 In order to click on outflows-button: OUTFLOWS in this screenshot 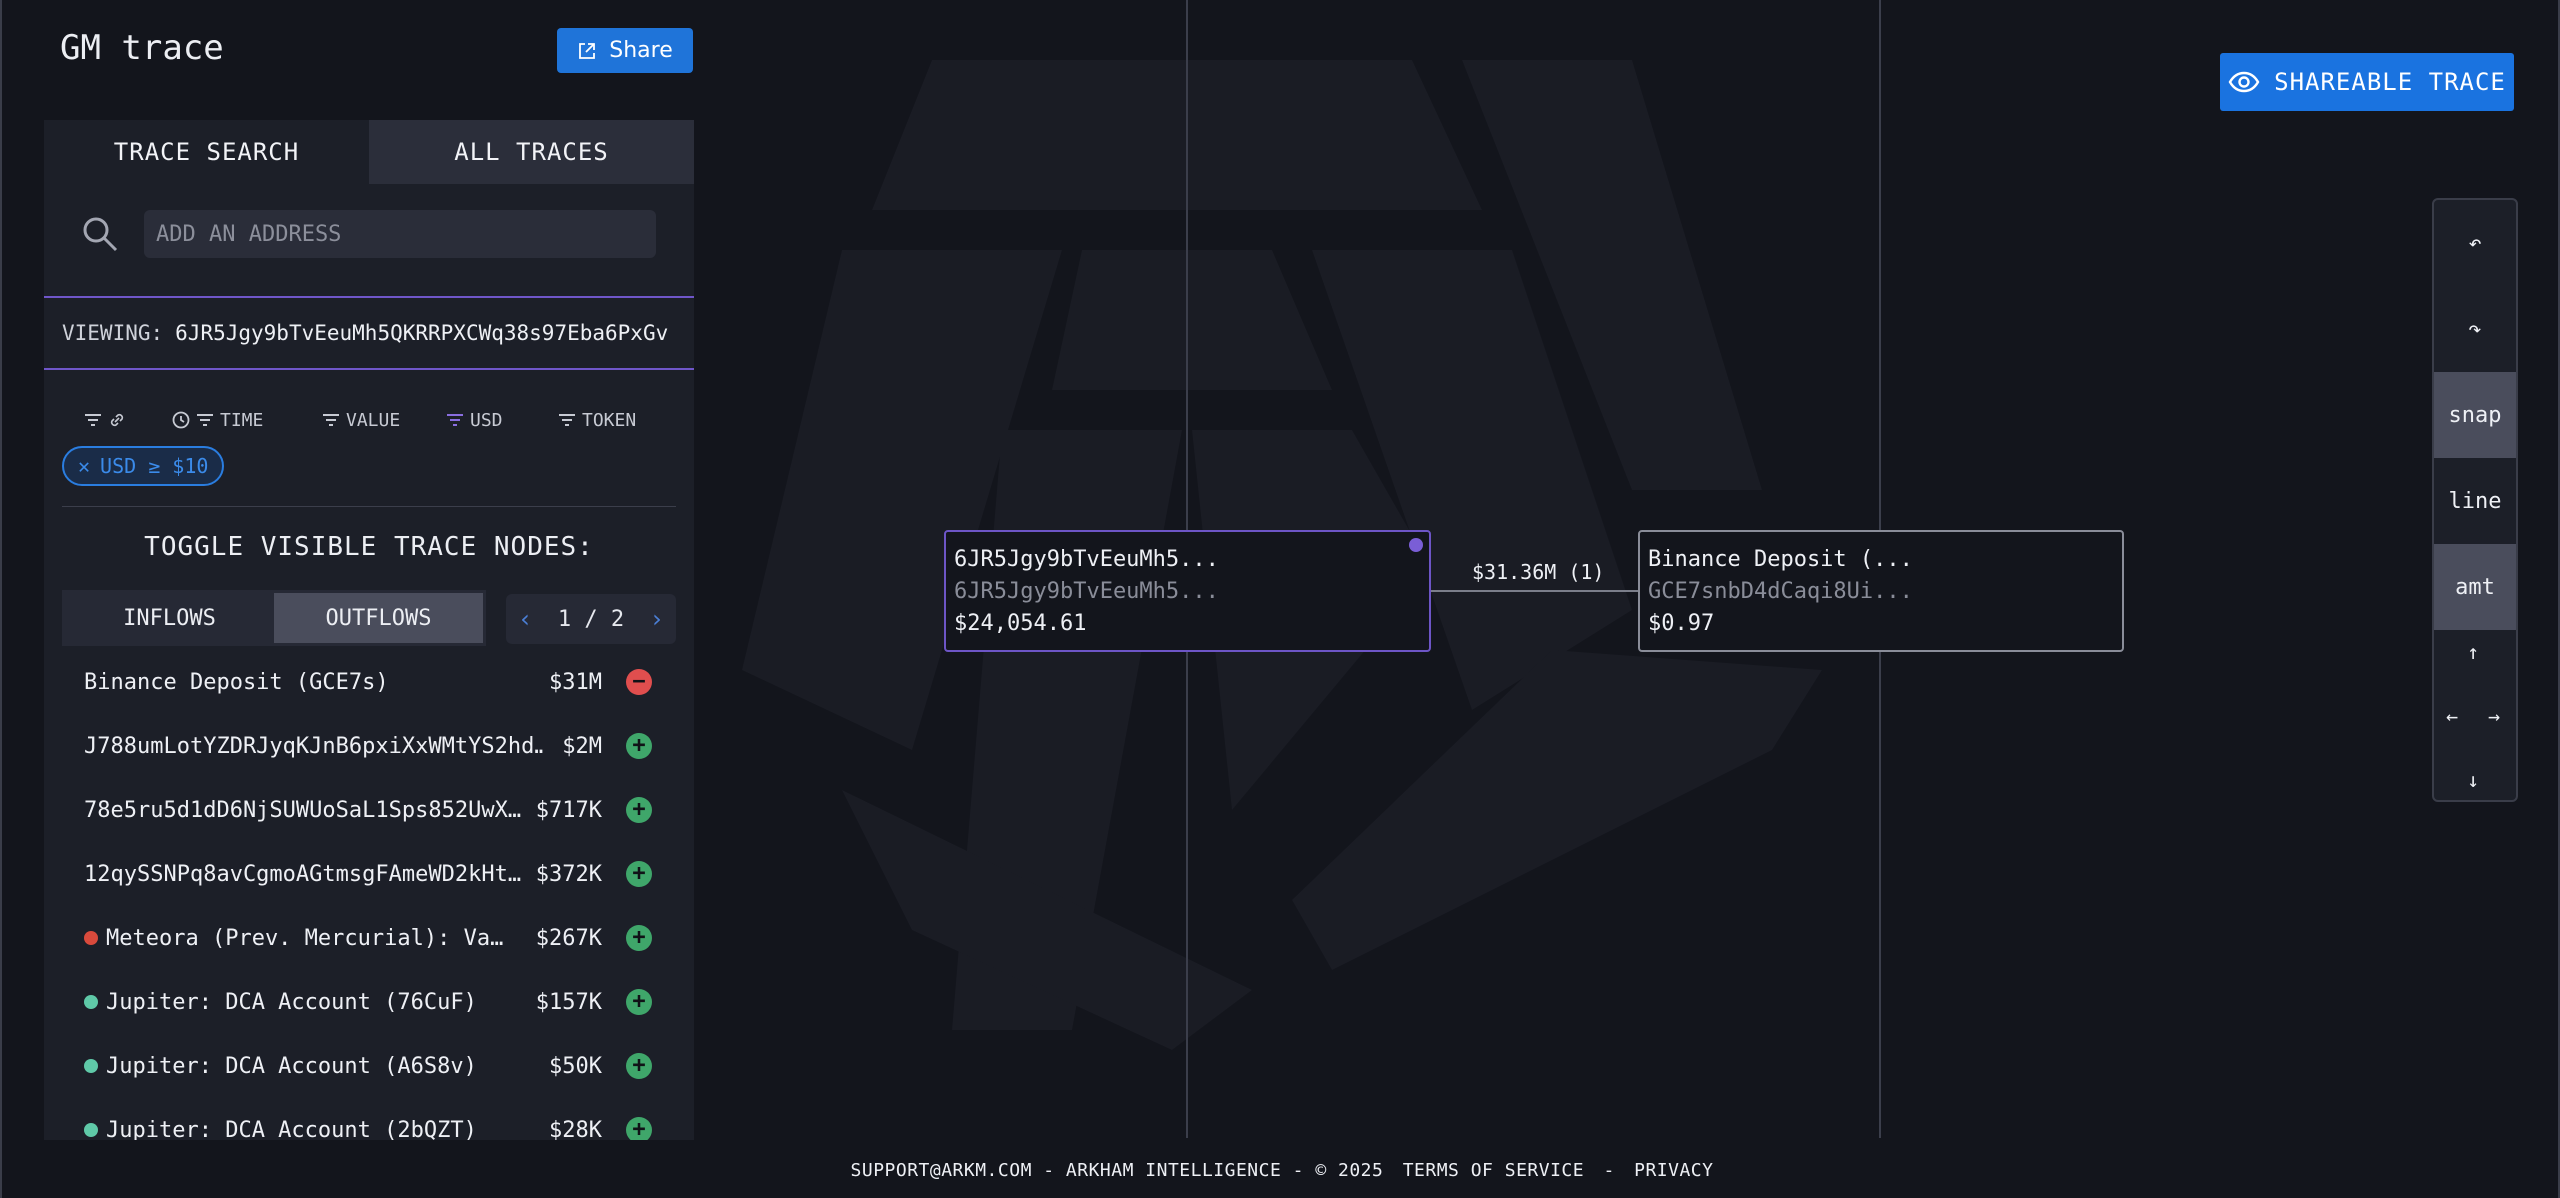, I will do `click(378, 618)`.